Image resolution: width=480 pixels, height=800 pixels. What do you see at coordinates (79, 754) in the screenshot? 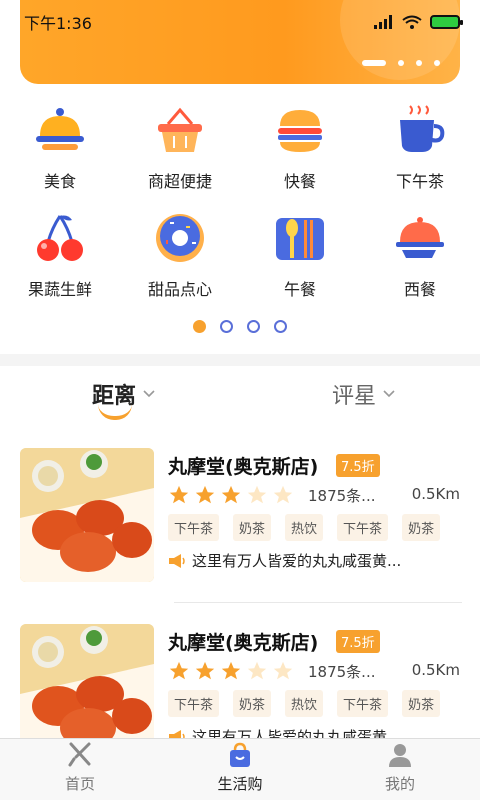
I see `fork-knife-icon` at bounding box center [79, 754].